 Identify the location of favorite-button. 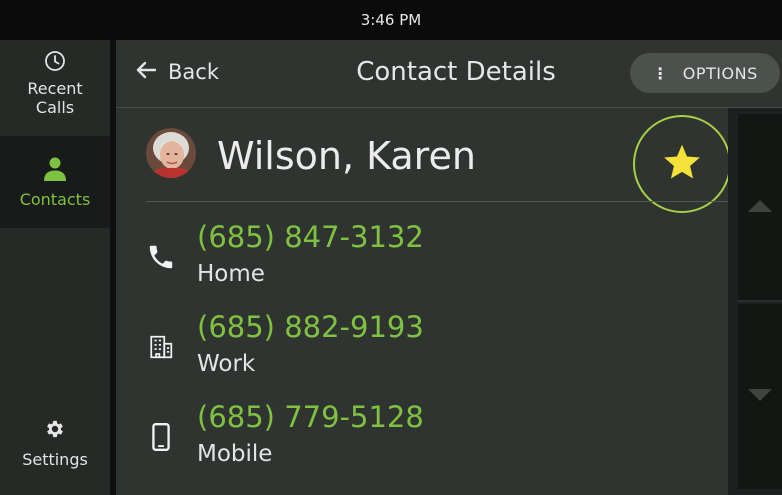
(682, 164).